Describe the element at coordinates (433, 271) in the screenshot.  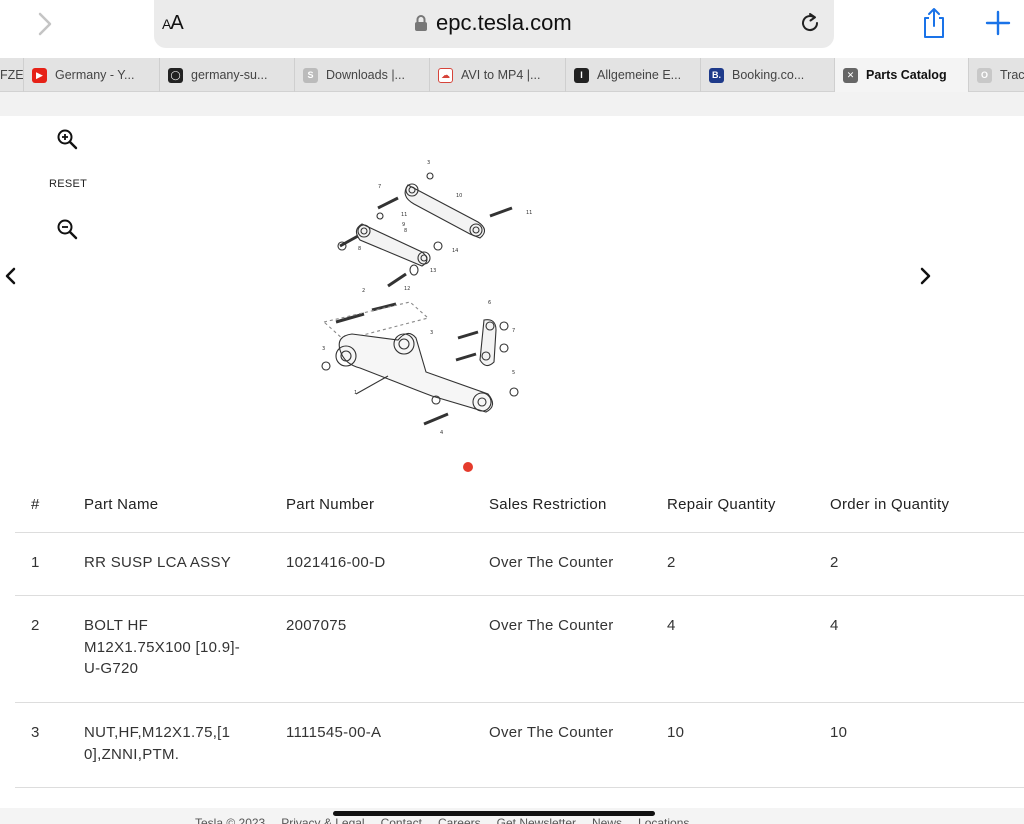
I see `svg-text: 13` at that location.